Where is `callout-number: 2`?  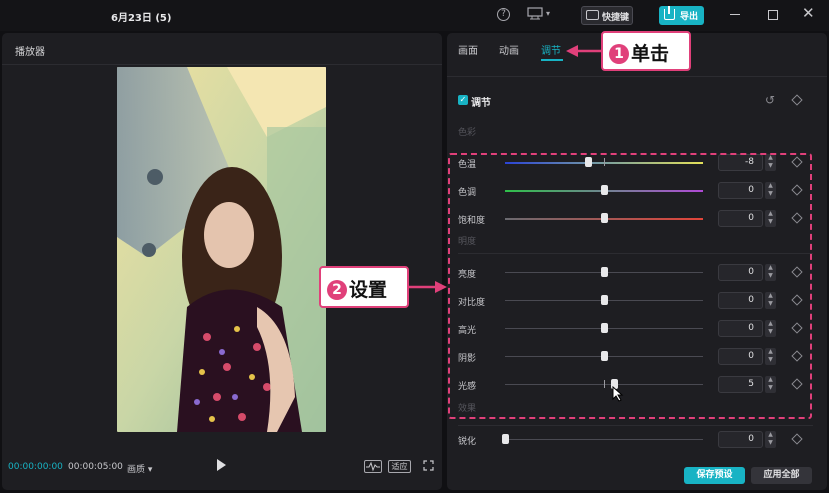
callout-number: 2 is located at coordinates (337, 290).